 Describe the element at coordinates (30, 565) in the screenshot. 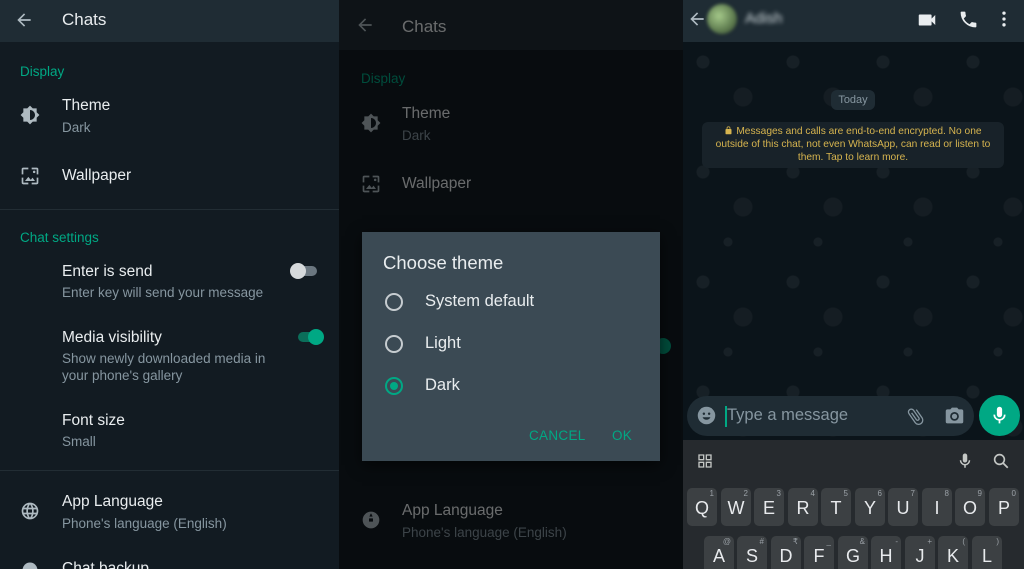

I see `cloud-backup-icon` at that location.